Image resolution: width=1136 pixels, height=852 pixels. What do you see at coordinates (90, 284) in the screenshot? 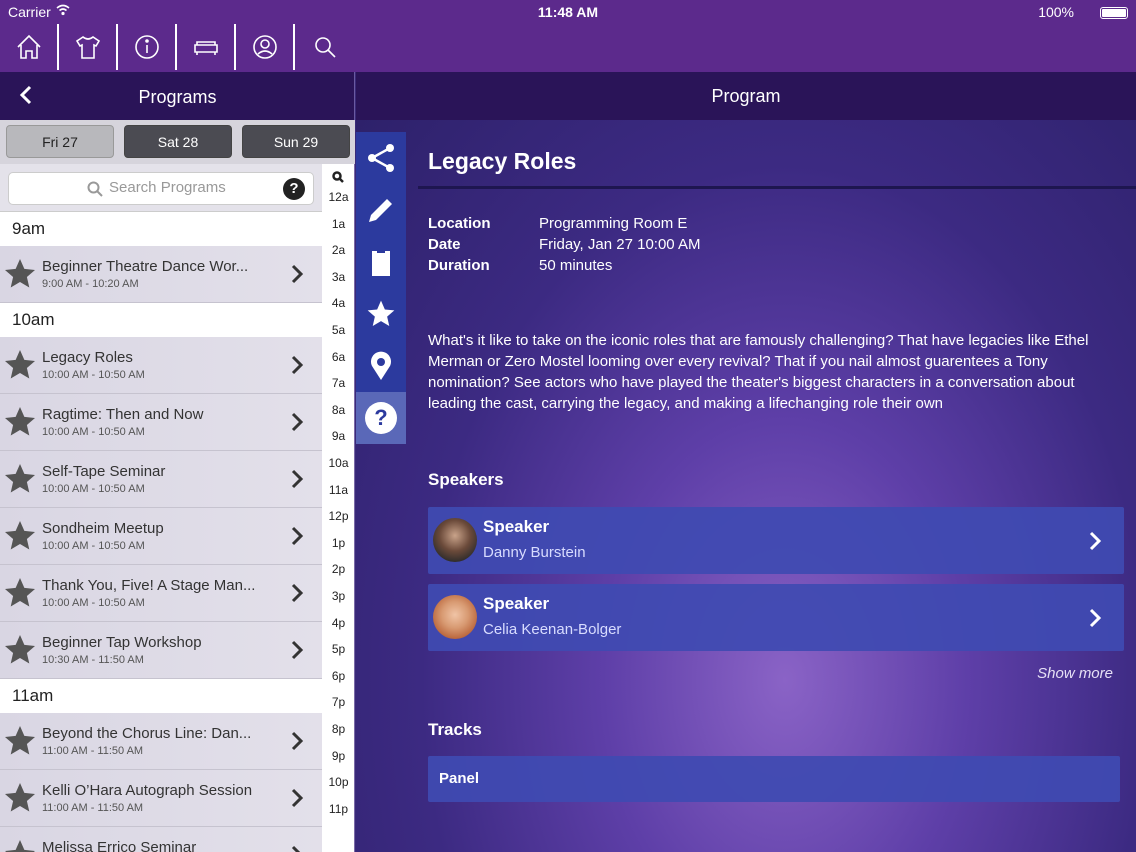
I see `item-time: 9:00 AM - 10:20 AM` at bounding box center [90, 284].